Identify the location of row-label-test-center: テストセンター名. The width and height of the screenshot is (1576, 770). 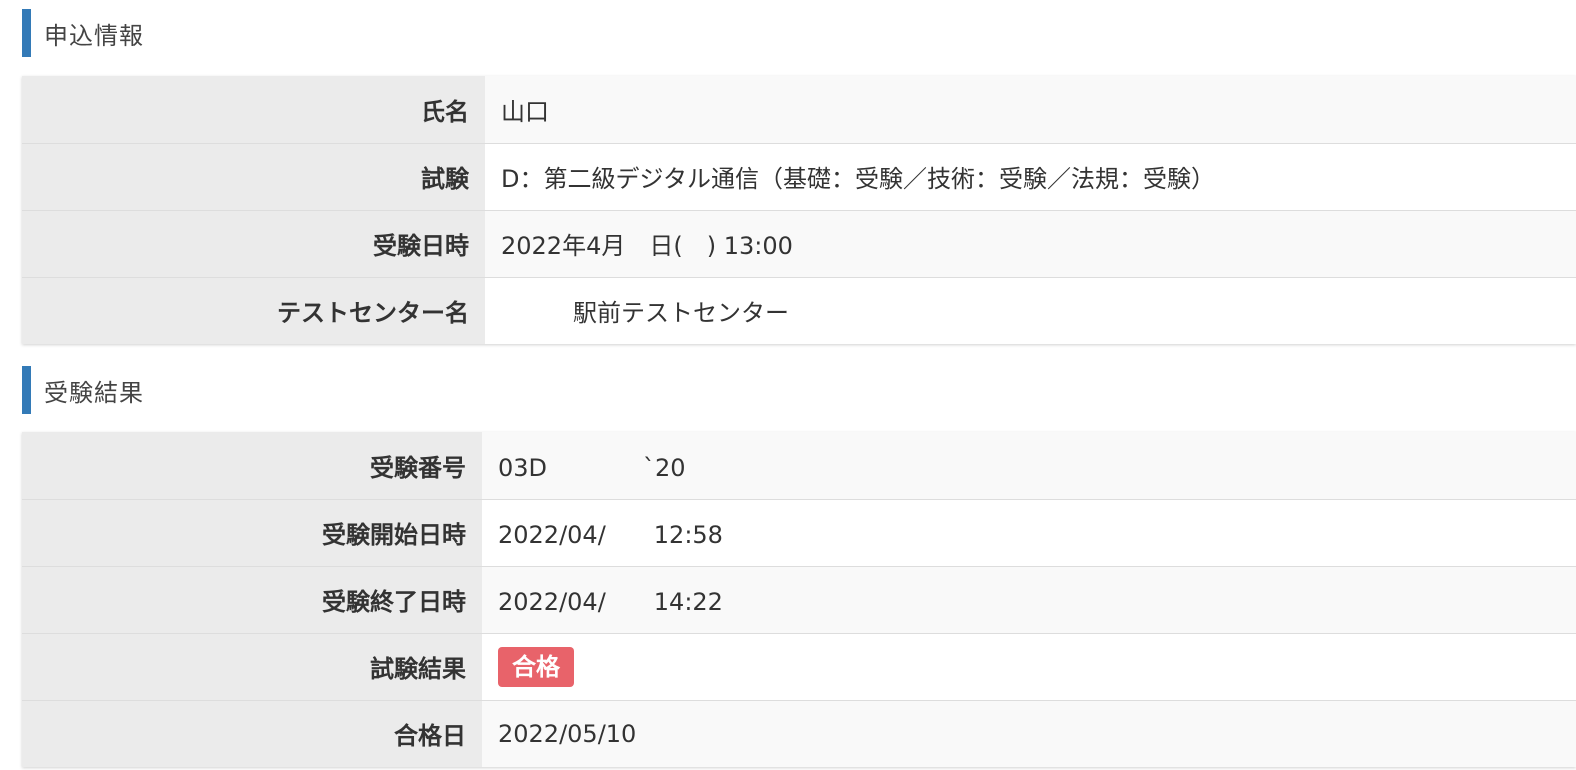
(253, 310).